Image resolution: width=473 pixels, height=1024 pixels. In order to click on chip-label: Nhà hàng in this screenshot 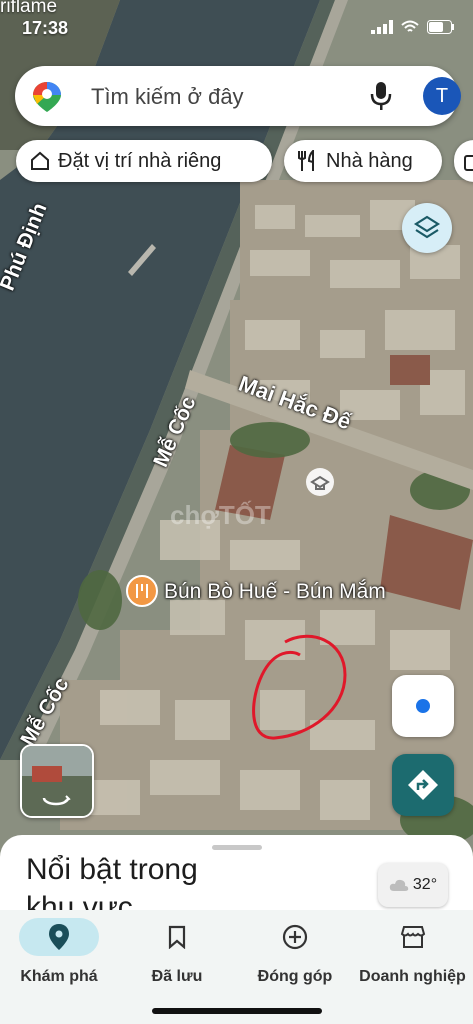, I will do `click(369, 160)`.